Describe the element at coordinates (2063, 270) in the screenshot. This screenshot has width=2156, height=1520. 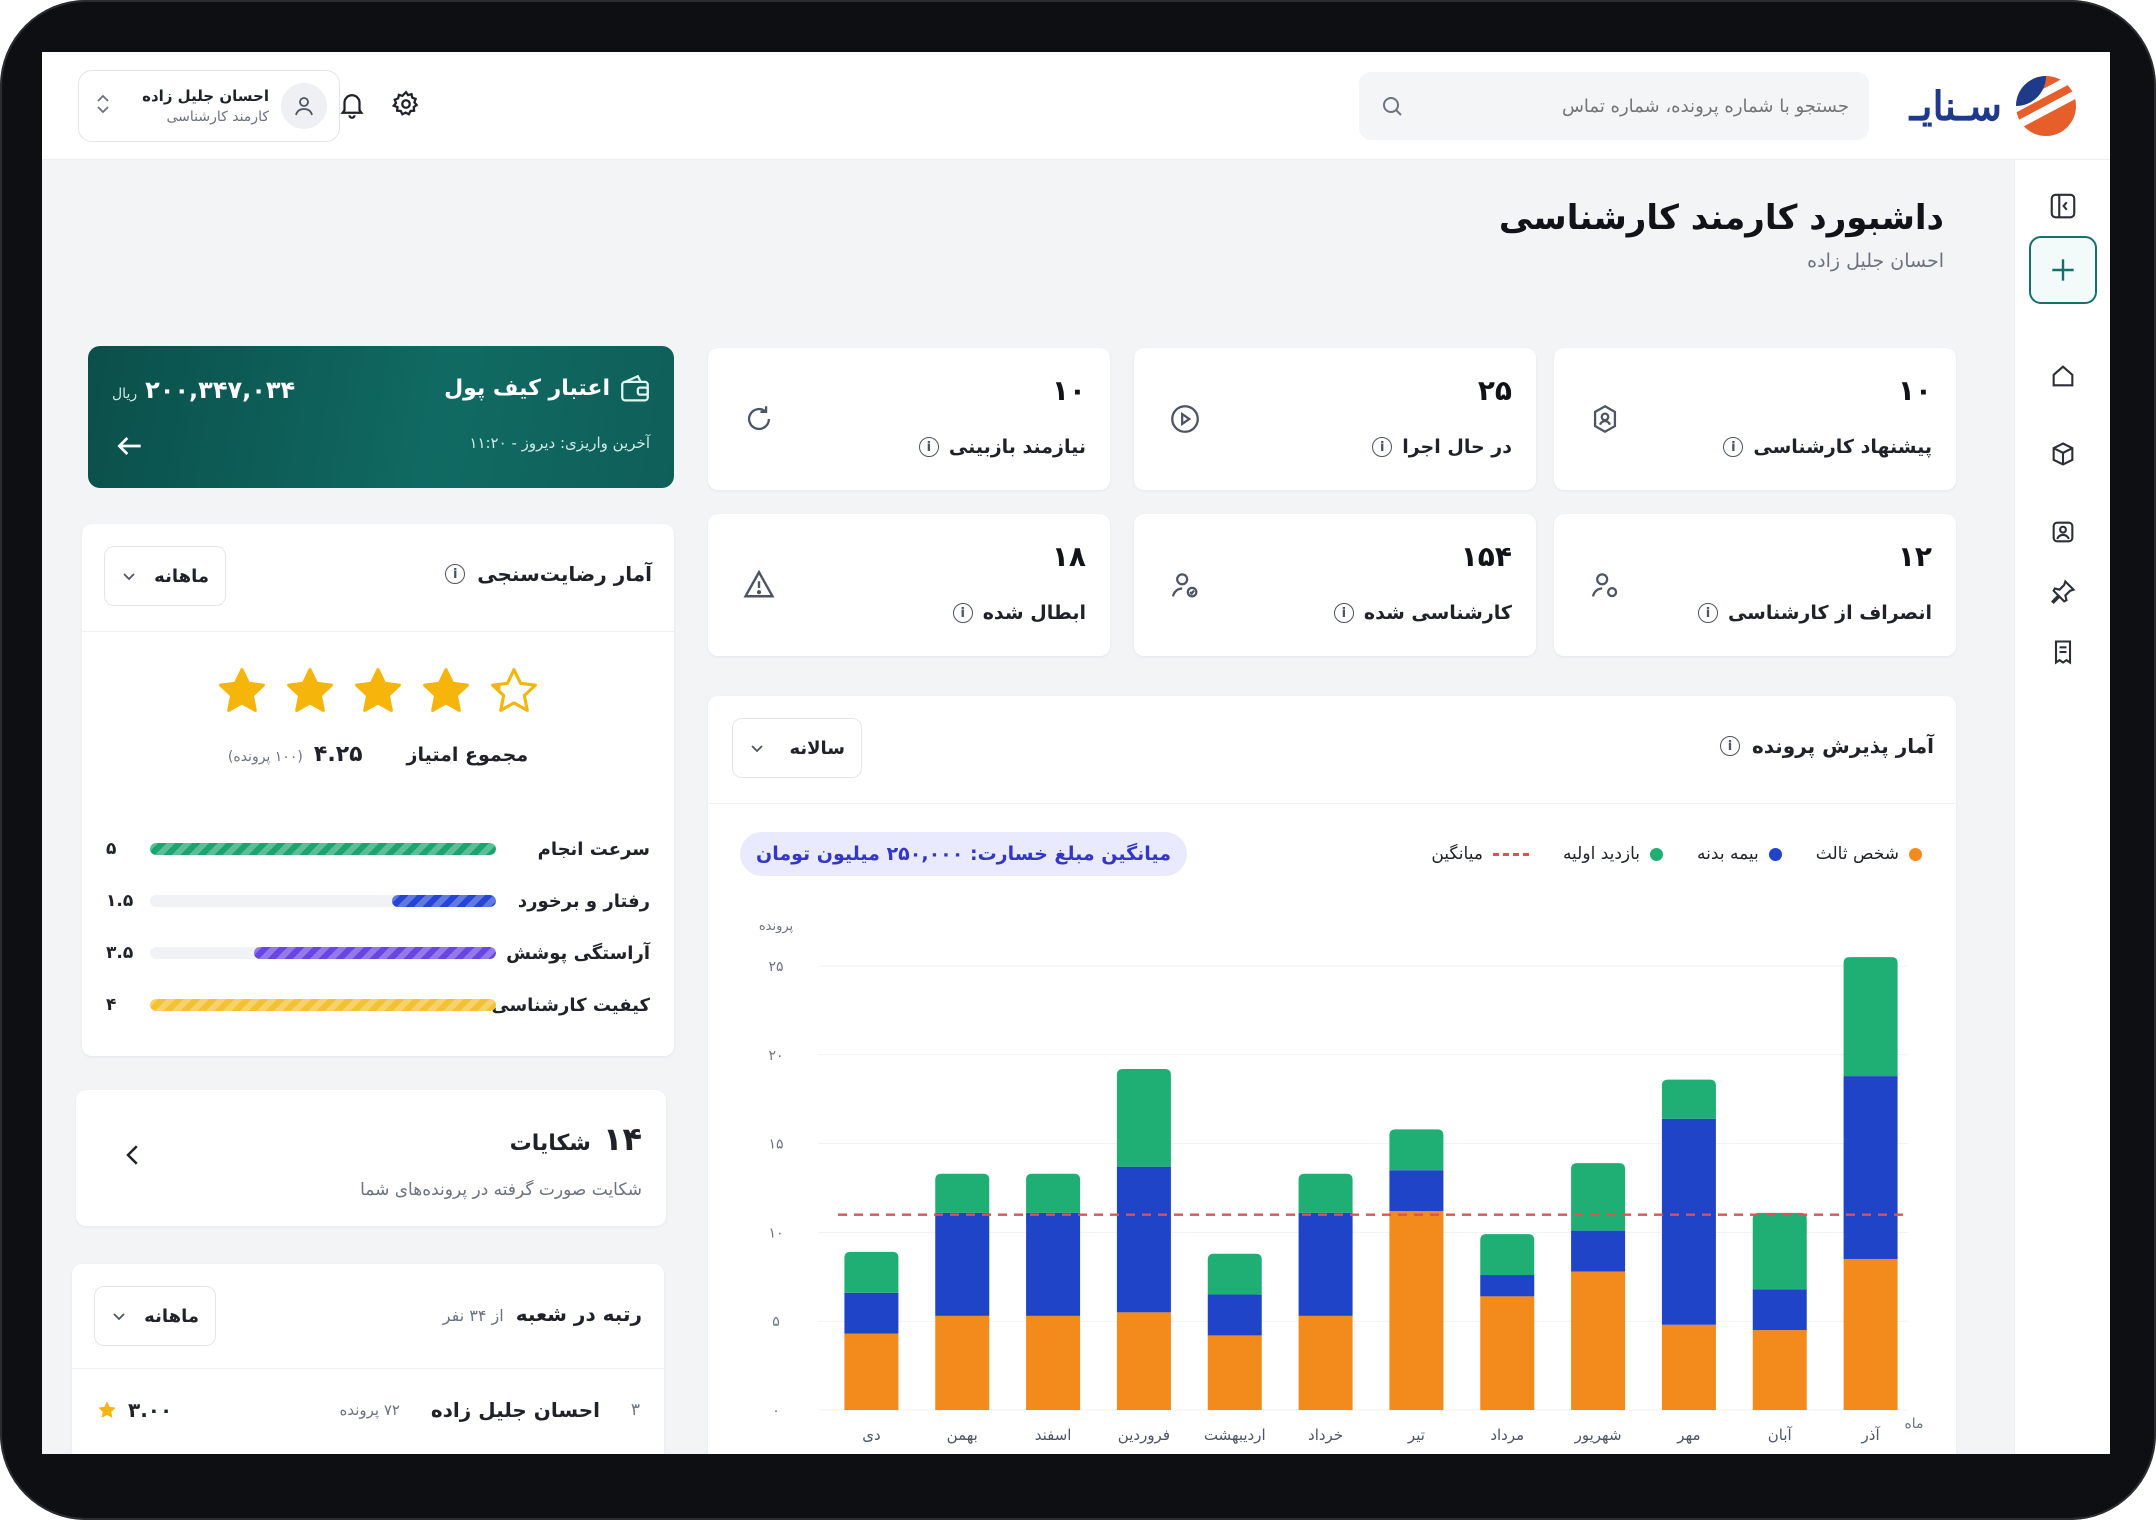
I see `add-button` at that location.